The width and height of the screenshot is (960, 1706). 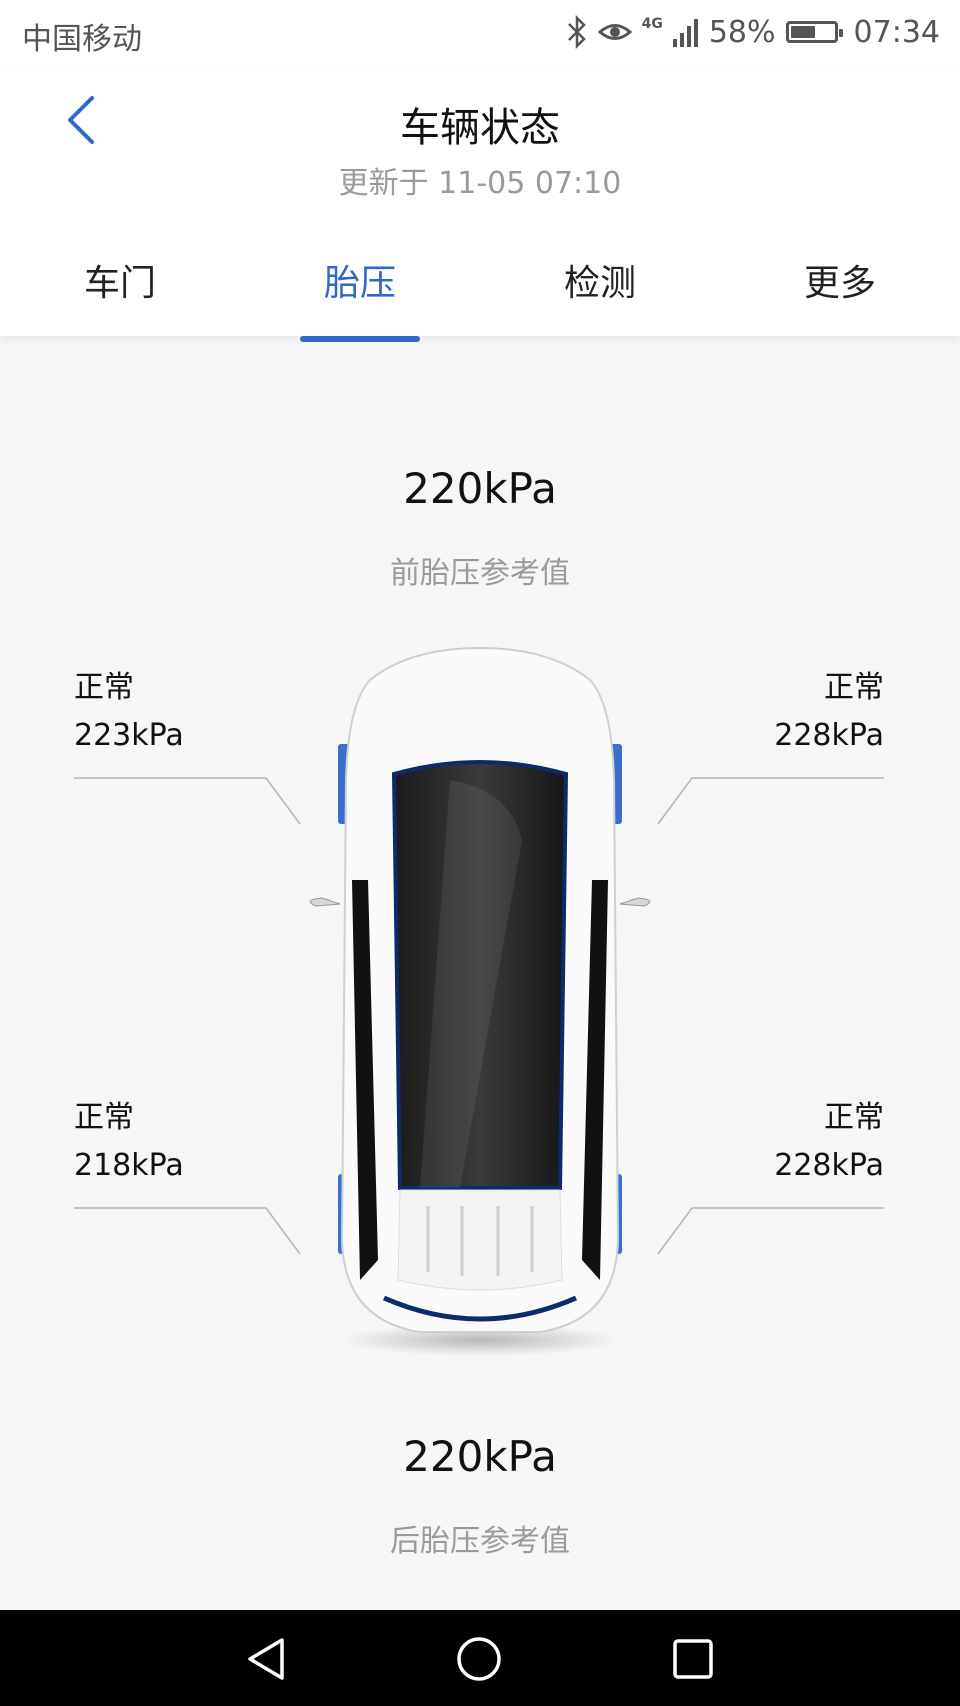 I want to click on rear-left-leader, so click(x=187, y=1231).